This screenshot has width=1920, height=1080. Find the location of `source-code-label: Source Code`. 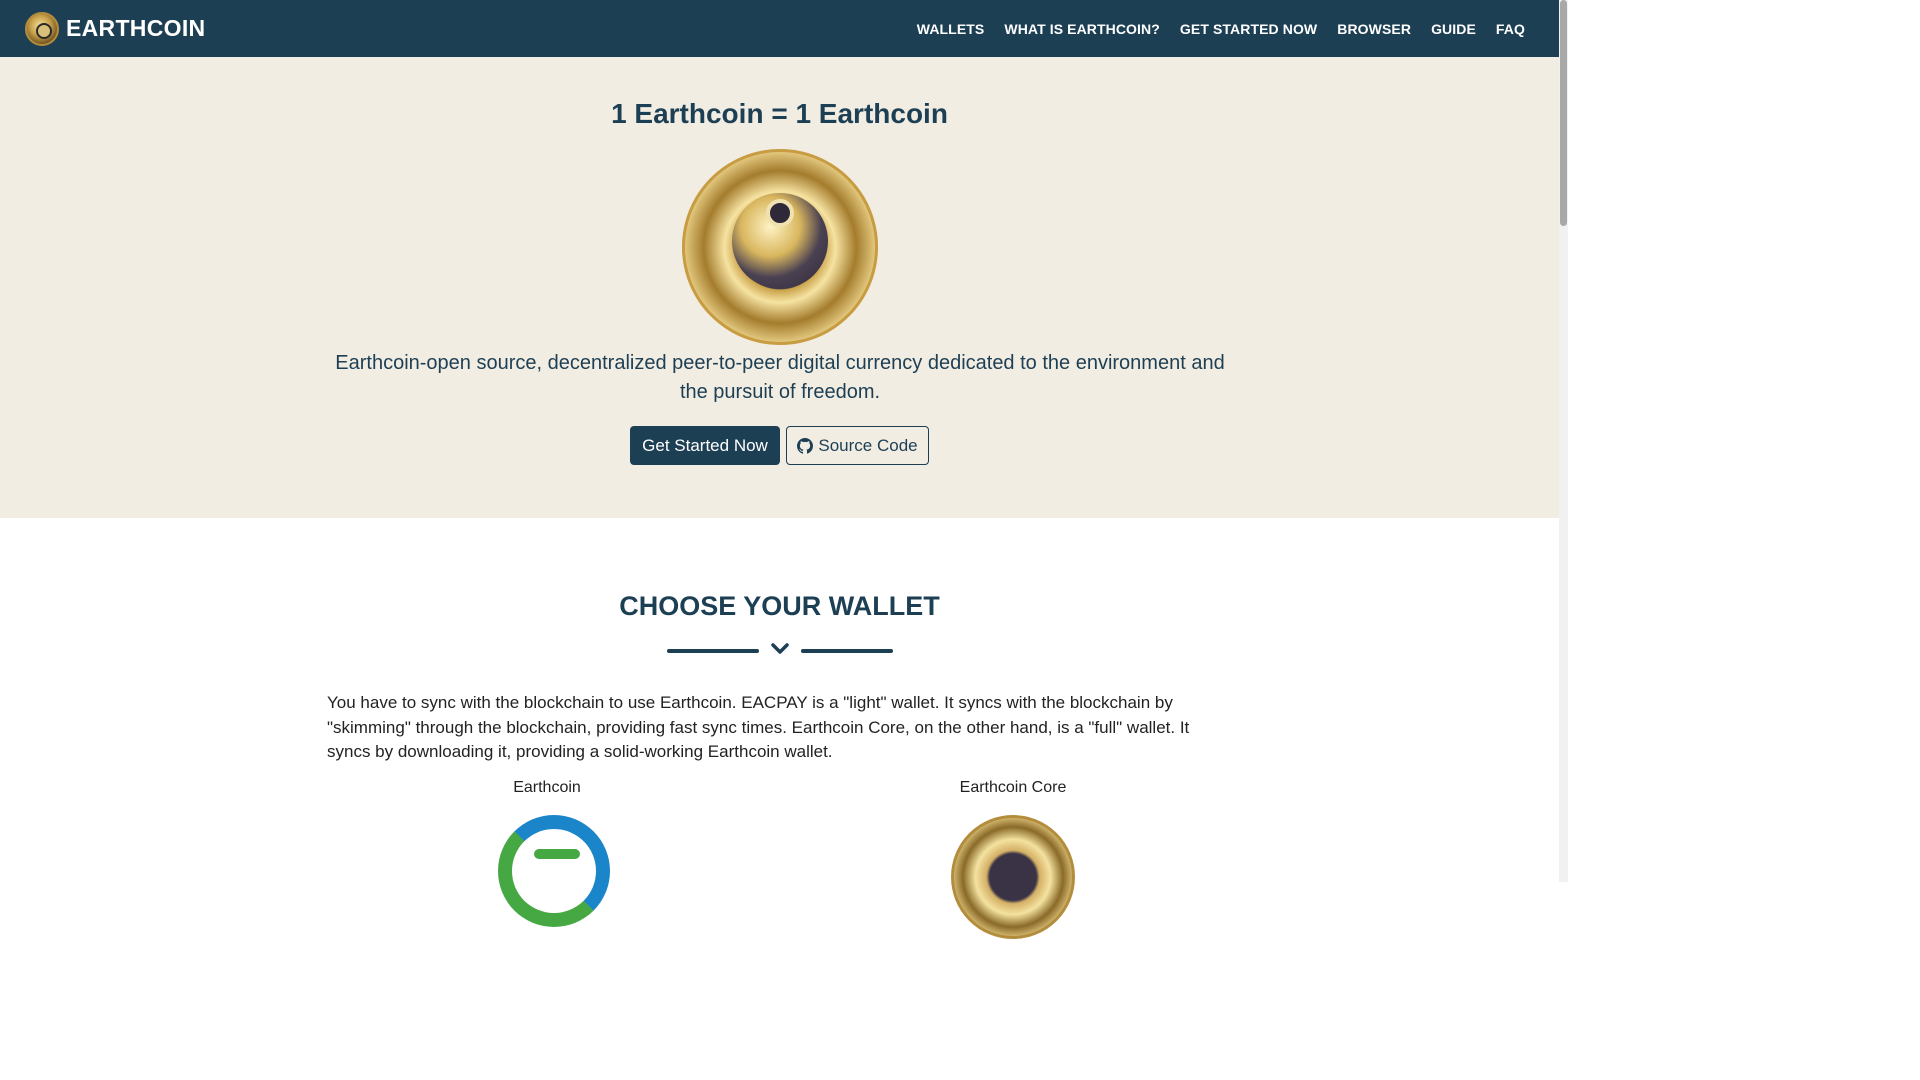

source-code-label: Source Code is located at coordinates (868, 445).